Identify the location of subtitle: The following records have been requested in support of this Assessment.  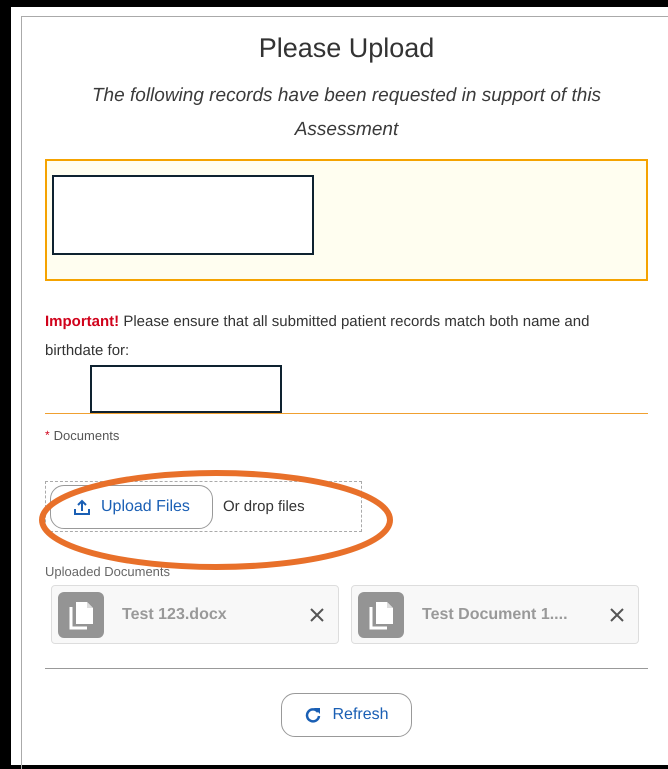
(346, 113).